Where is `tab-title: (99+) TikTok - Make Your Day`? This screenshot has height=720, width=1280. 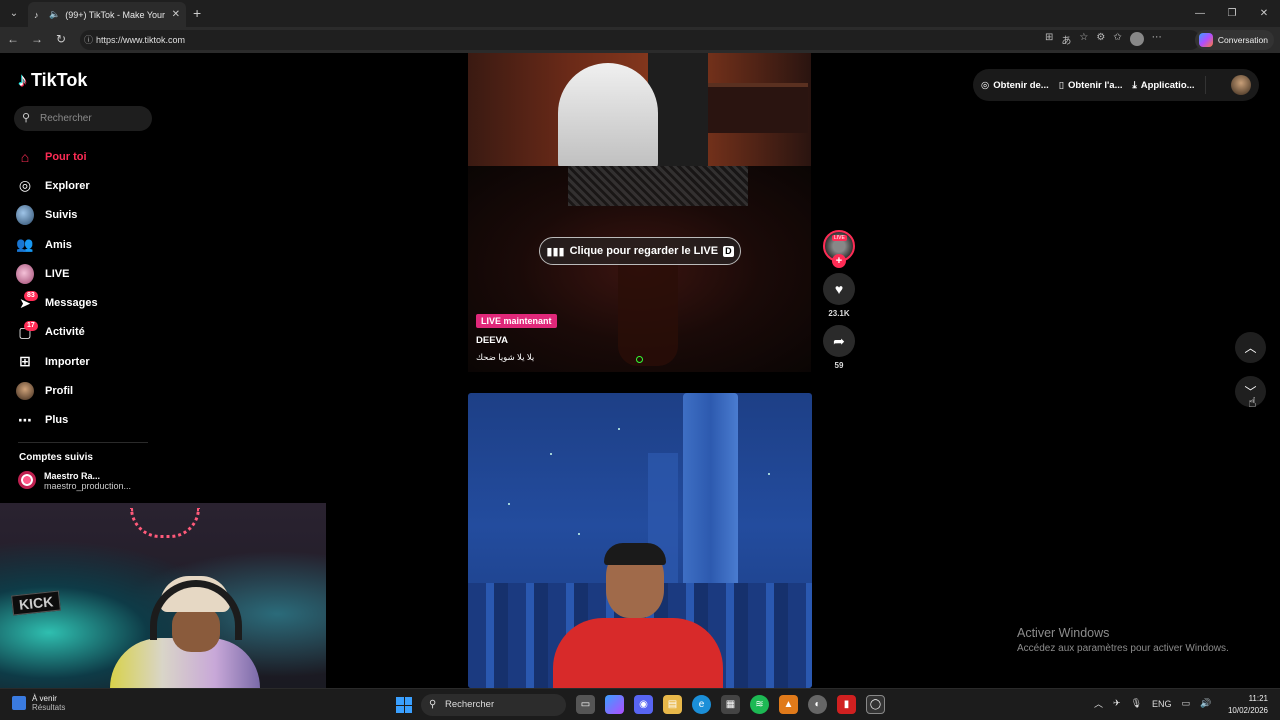 tab-title: (99+) TikTok - Make Your Day is located at coordinates (115, 14).